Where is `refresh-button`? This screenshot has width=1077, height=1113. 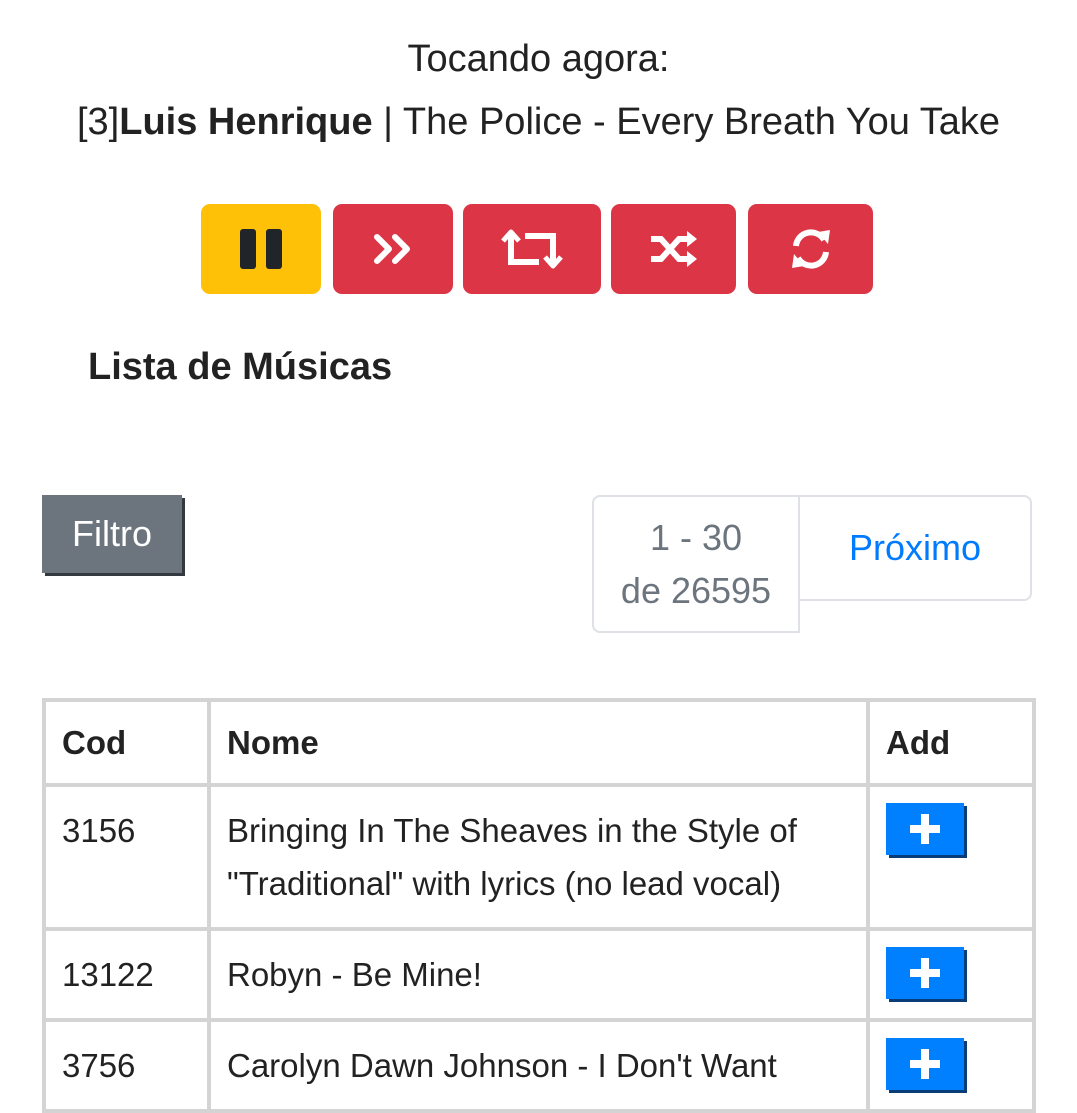
refresh-button is located at coordinates (810, 249).